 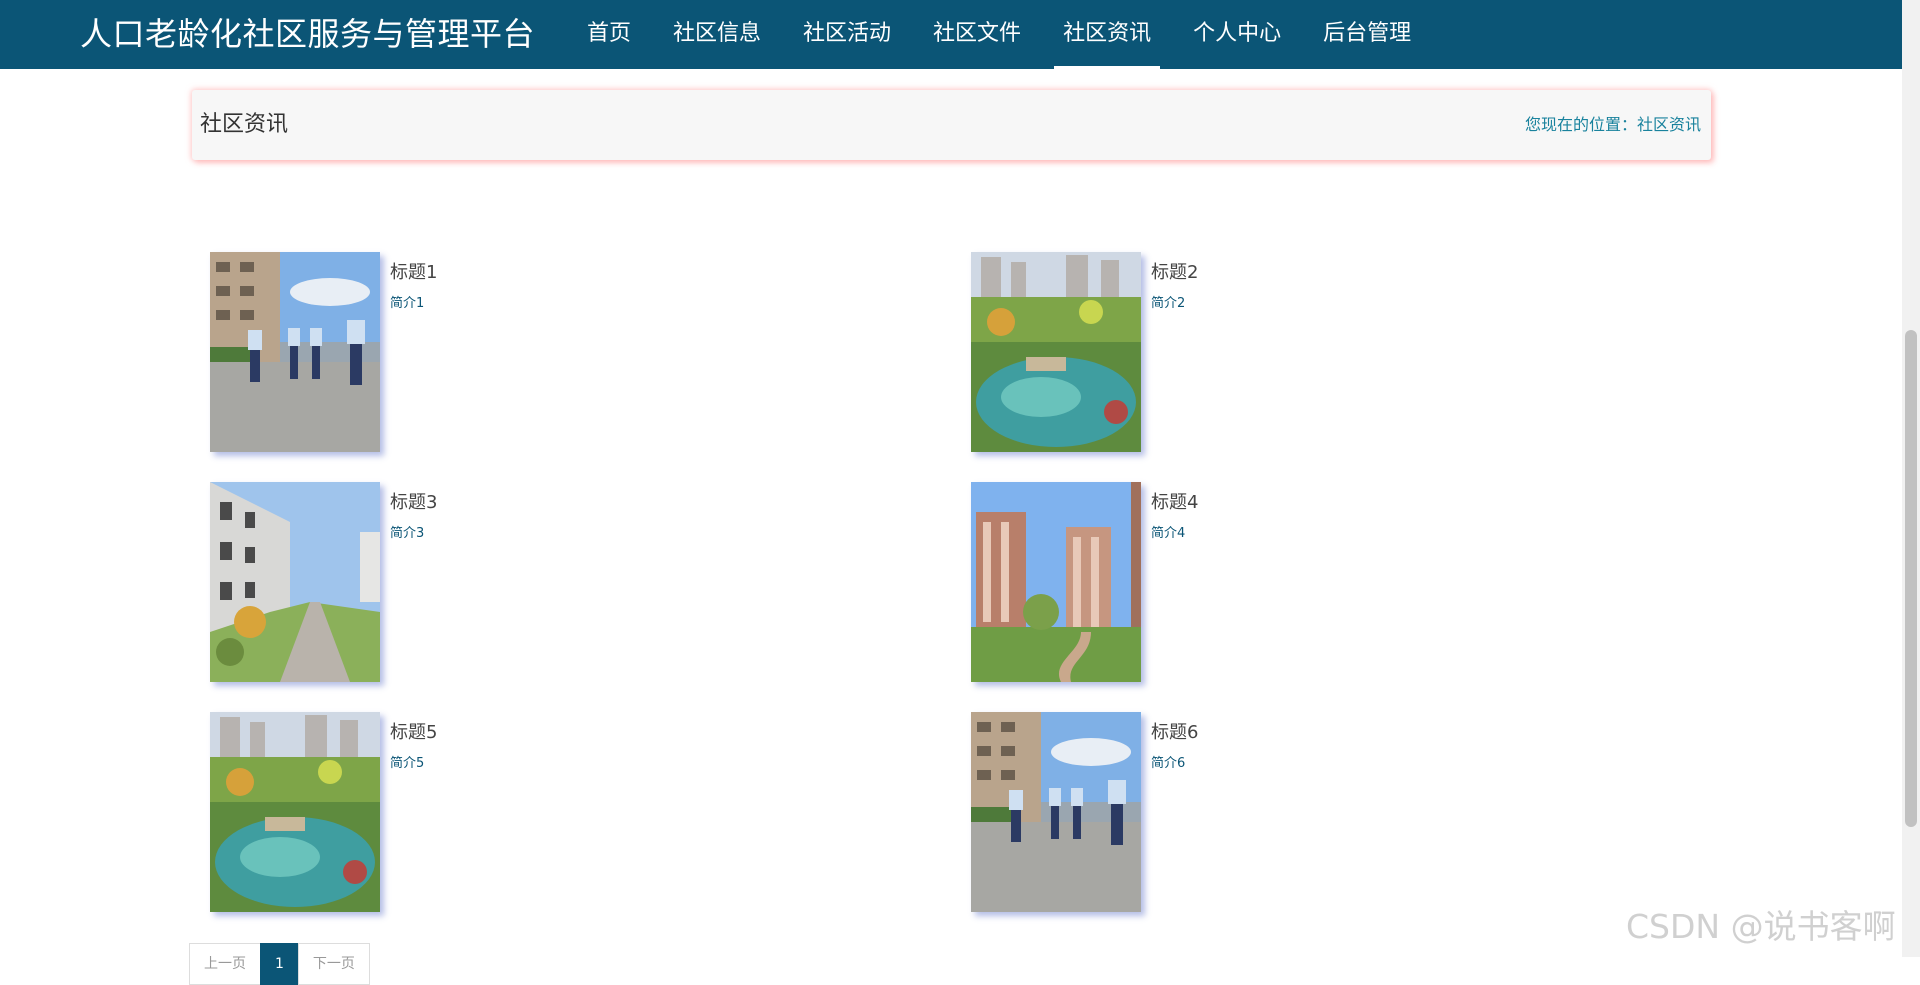 What do you see at coordinates (225, 964) in the screenshot?
I see `prev-page-button: 上一页` at bounding box center [225, 964].